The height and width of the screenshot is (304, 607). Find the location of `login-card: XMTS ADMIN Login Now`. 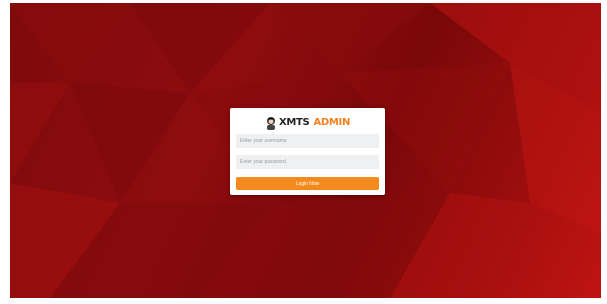

login-card: XMTS ADMIN Login Now is located at coordinates (307, 151).